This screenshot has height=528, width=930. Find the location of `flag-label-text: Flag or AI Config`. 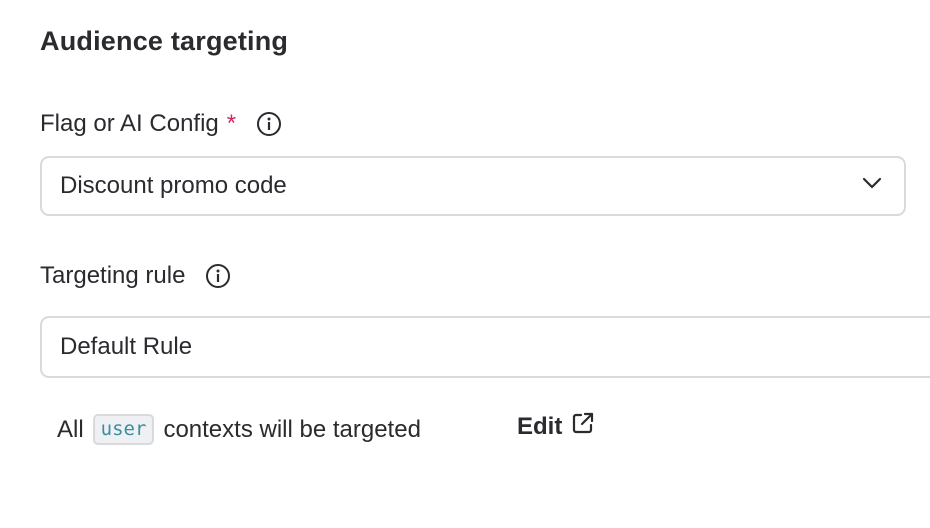

flag-label-text: Flag or AI Config is located at coordinates (129, 123).